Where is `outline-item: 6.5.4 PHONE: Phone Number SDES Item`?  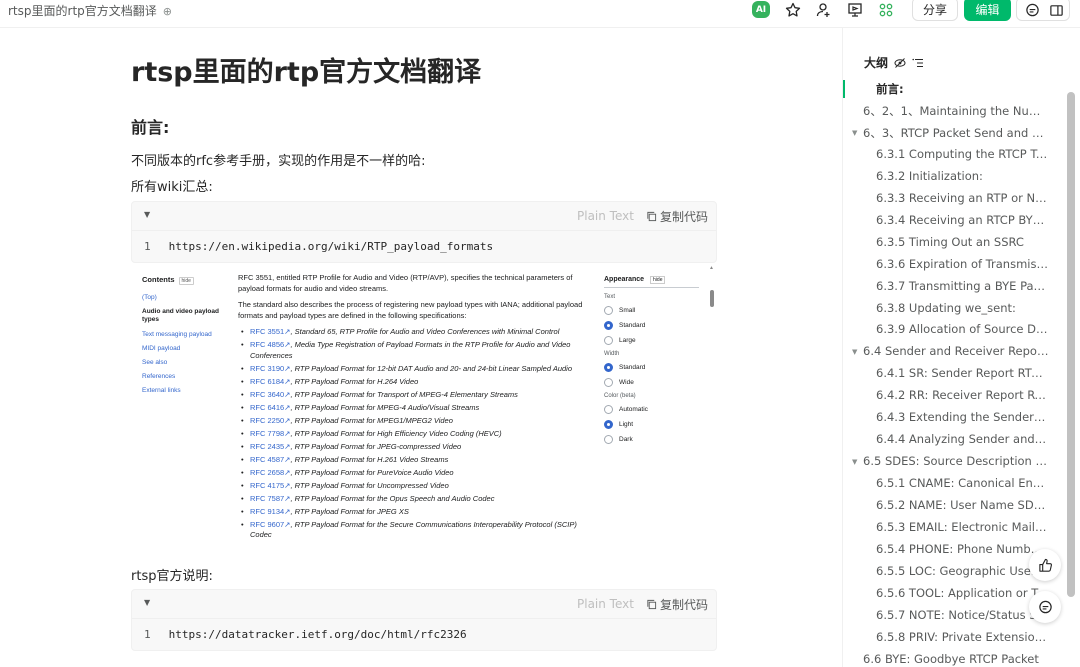
outline-item: 6.5.4 PHONE: Phone Number SDES Item is located at coordinates (962, 549).